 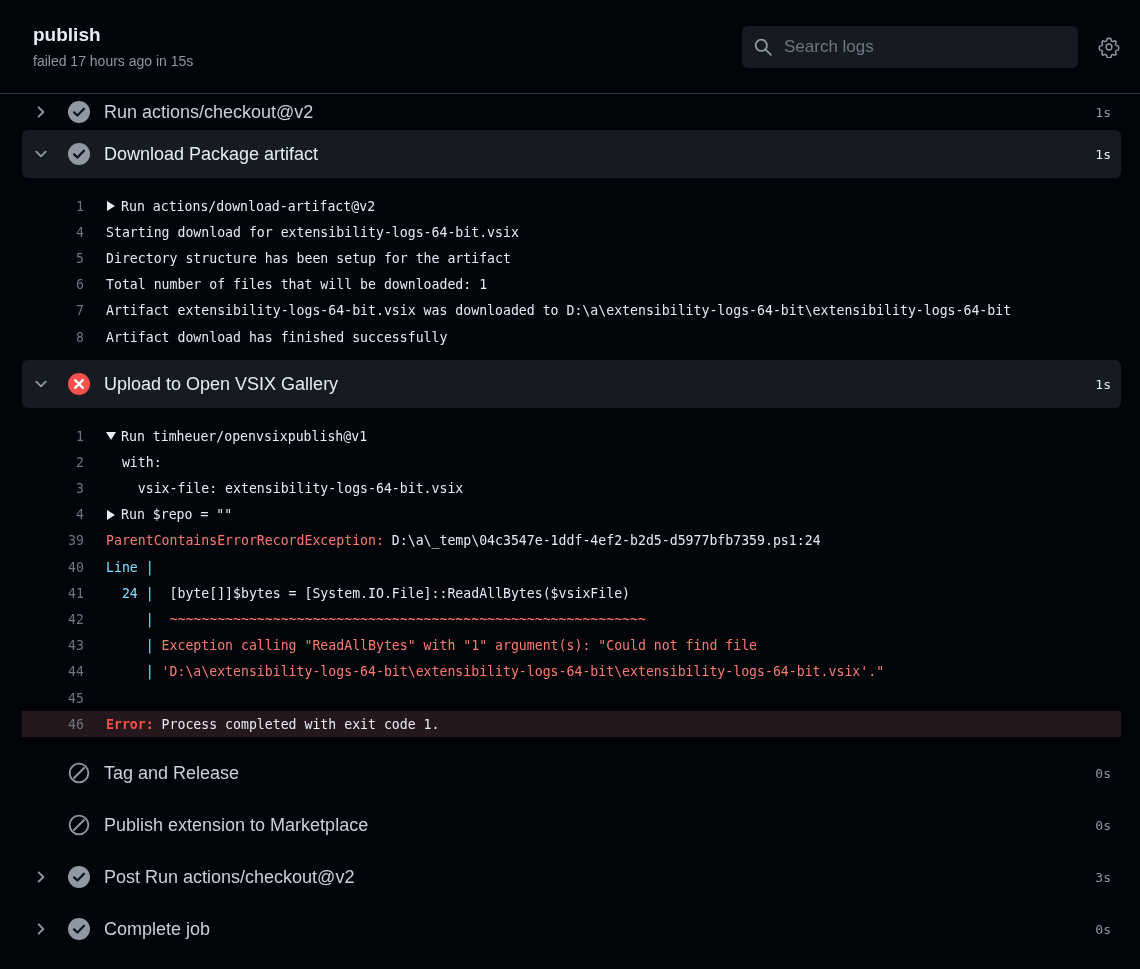 What do you see at coordinates (230, 877) in the screenshot?
I see `step-name: Post Run actions/checkout@v2` at bounding box center [230, 877].